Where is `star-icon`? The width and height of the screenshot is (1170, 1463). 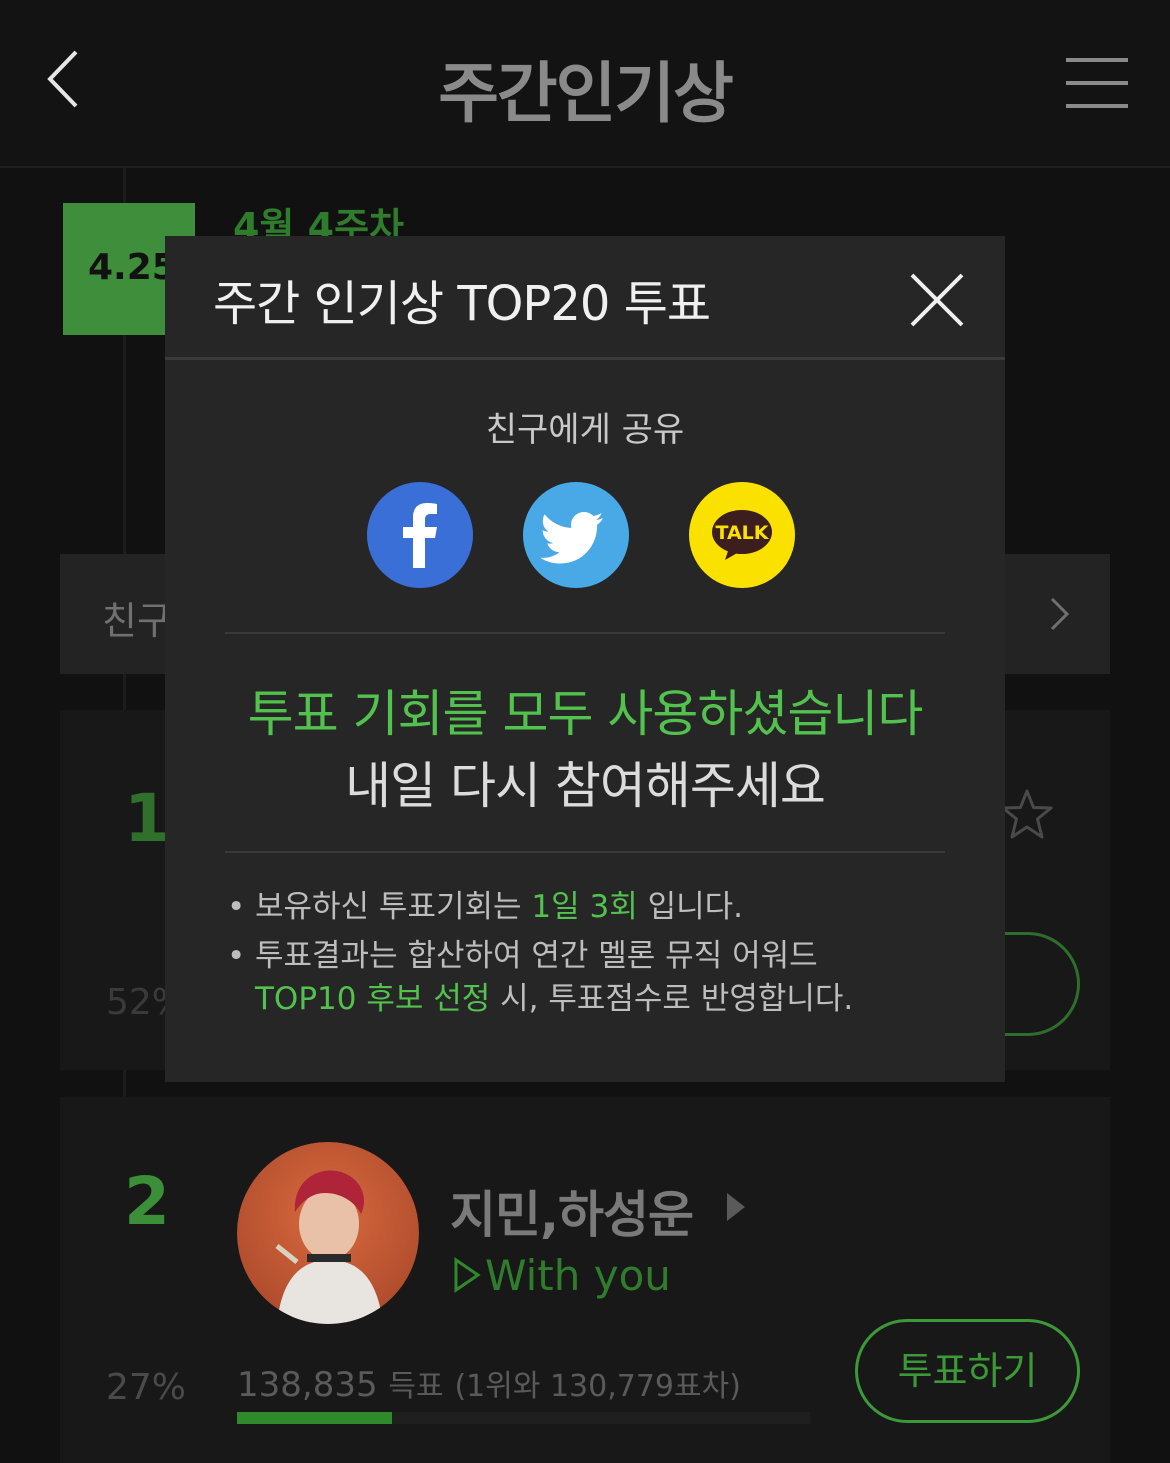 star-icon is located at coordinates (1027, 815).